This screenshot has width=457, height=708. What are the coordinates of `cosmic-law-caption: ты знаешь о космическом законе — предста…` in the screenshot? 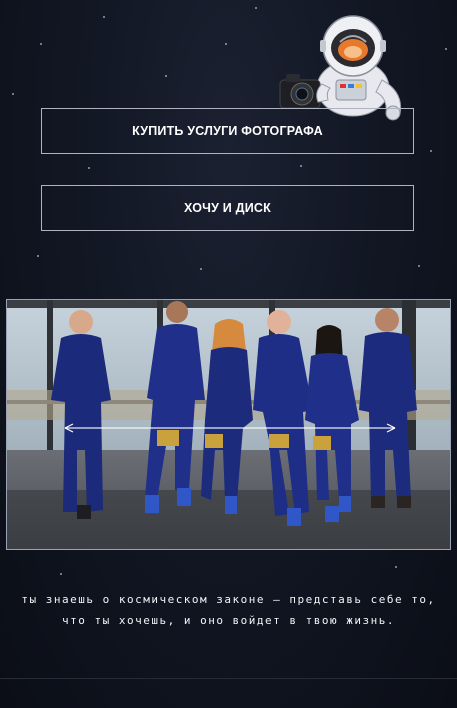 It's located at (228, 610).